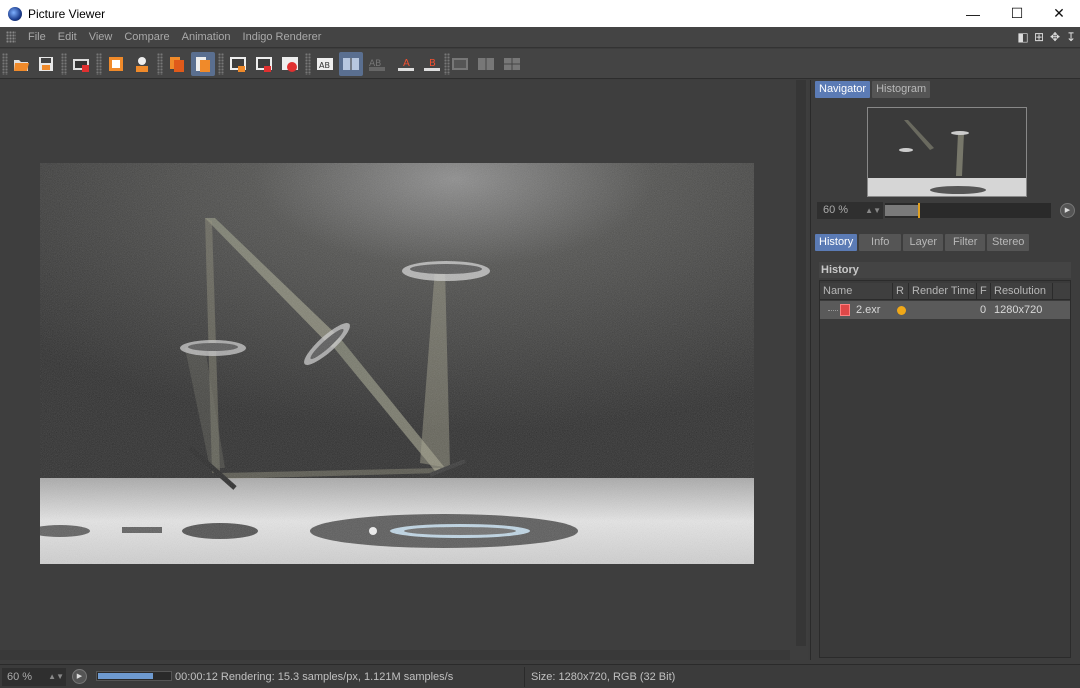  I want to click on navigator-play-icon: ▶, so click(1067, 210).